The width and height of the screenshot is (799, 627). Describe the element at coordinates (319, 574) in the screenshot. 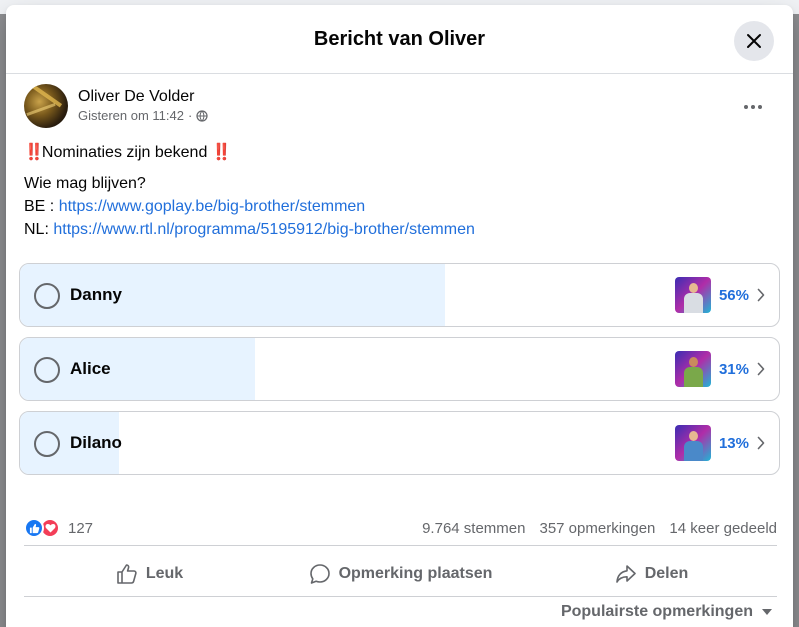

I see `comment-icon` at that location.